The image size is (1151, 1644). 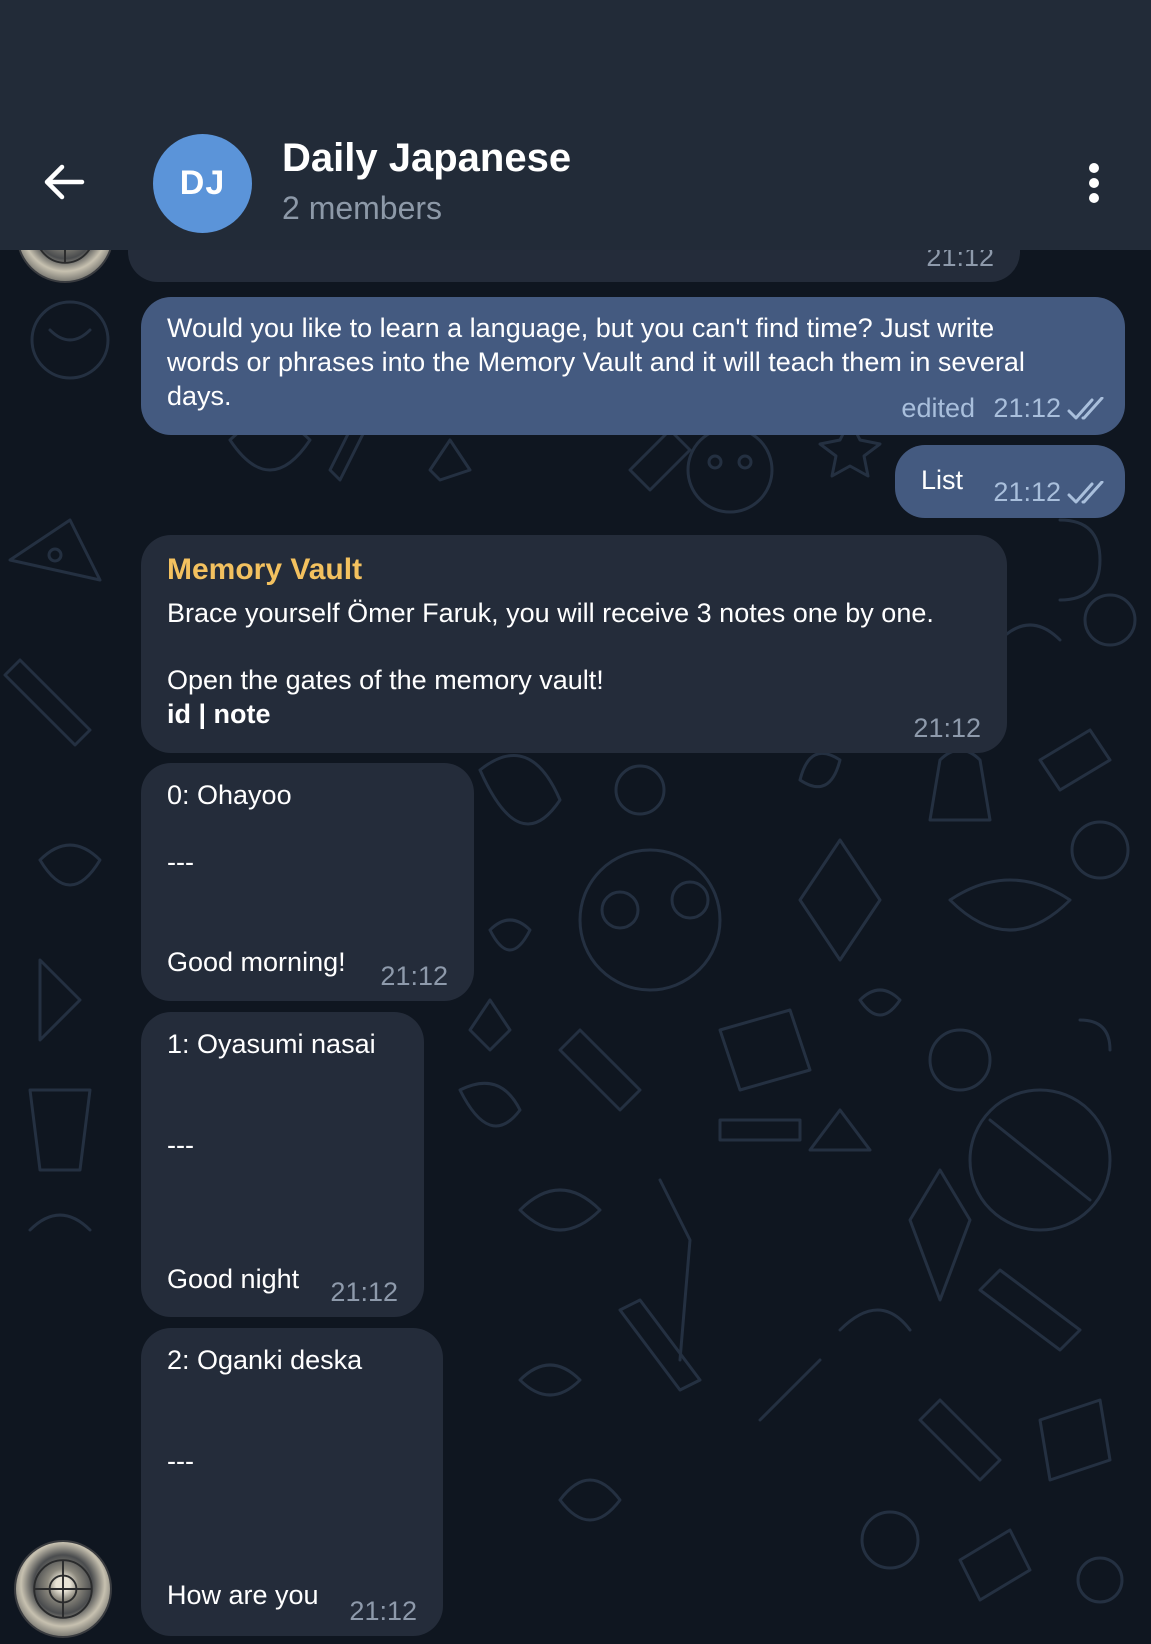 What do you see at coordinates (243, 1595) in the screenshot?
I see `note-body: How are you` at bounding box center [243, 1595].